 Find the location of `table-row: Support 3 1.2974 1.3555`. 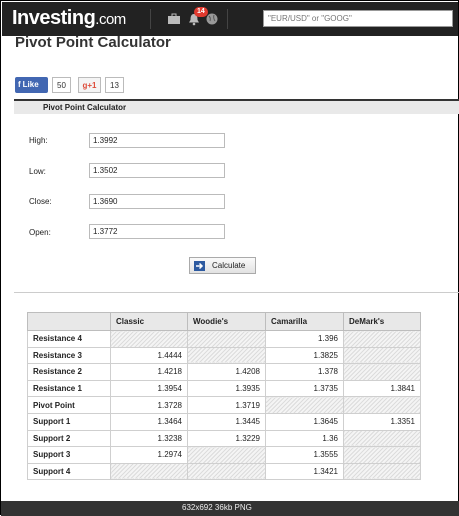

table-row: Support 3 1.2974 1.3555 is located at coordinates (224, 455).